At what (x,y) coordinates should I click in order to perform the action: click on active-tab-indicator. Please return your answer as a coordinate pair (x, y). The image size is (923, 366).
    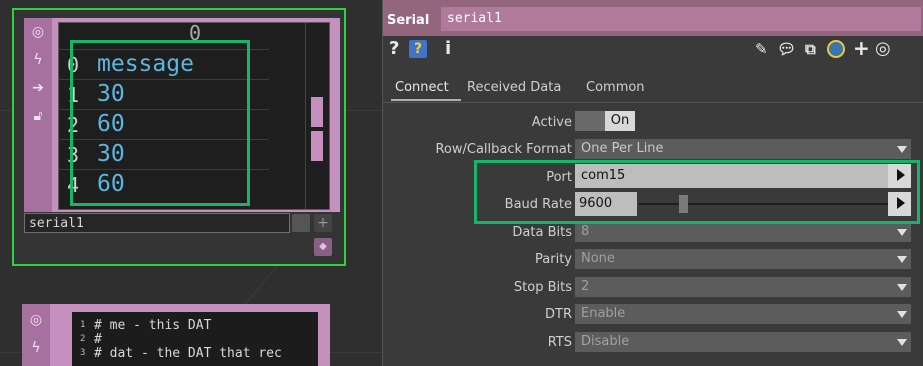
    Looking at the image, I should click on (426, 100).